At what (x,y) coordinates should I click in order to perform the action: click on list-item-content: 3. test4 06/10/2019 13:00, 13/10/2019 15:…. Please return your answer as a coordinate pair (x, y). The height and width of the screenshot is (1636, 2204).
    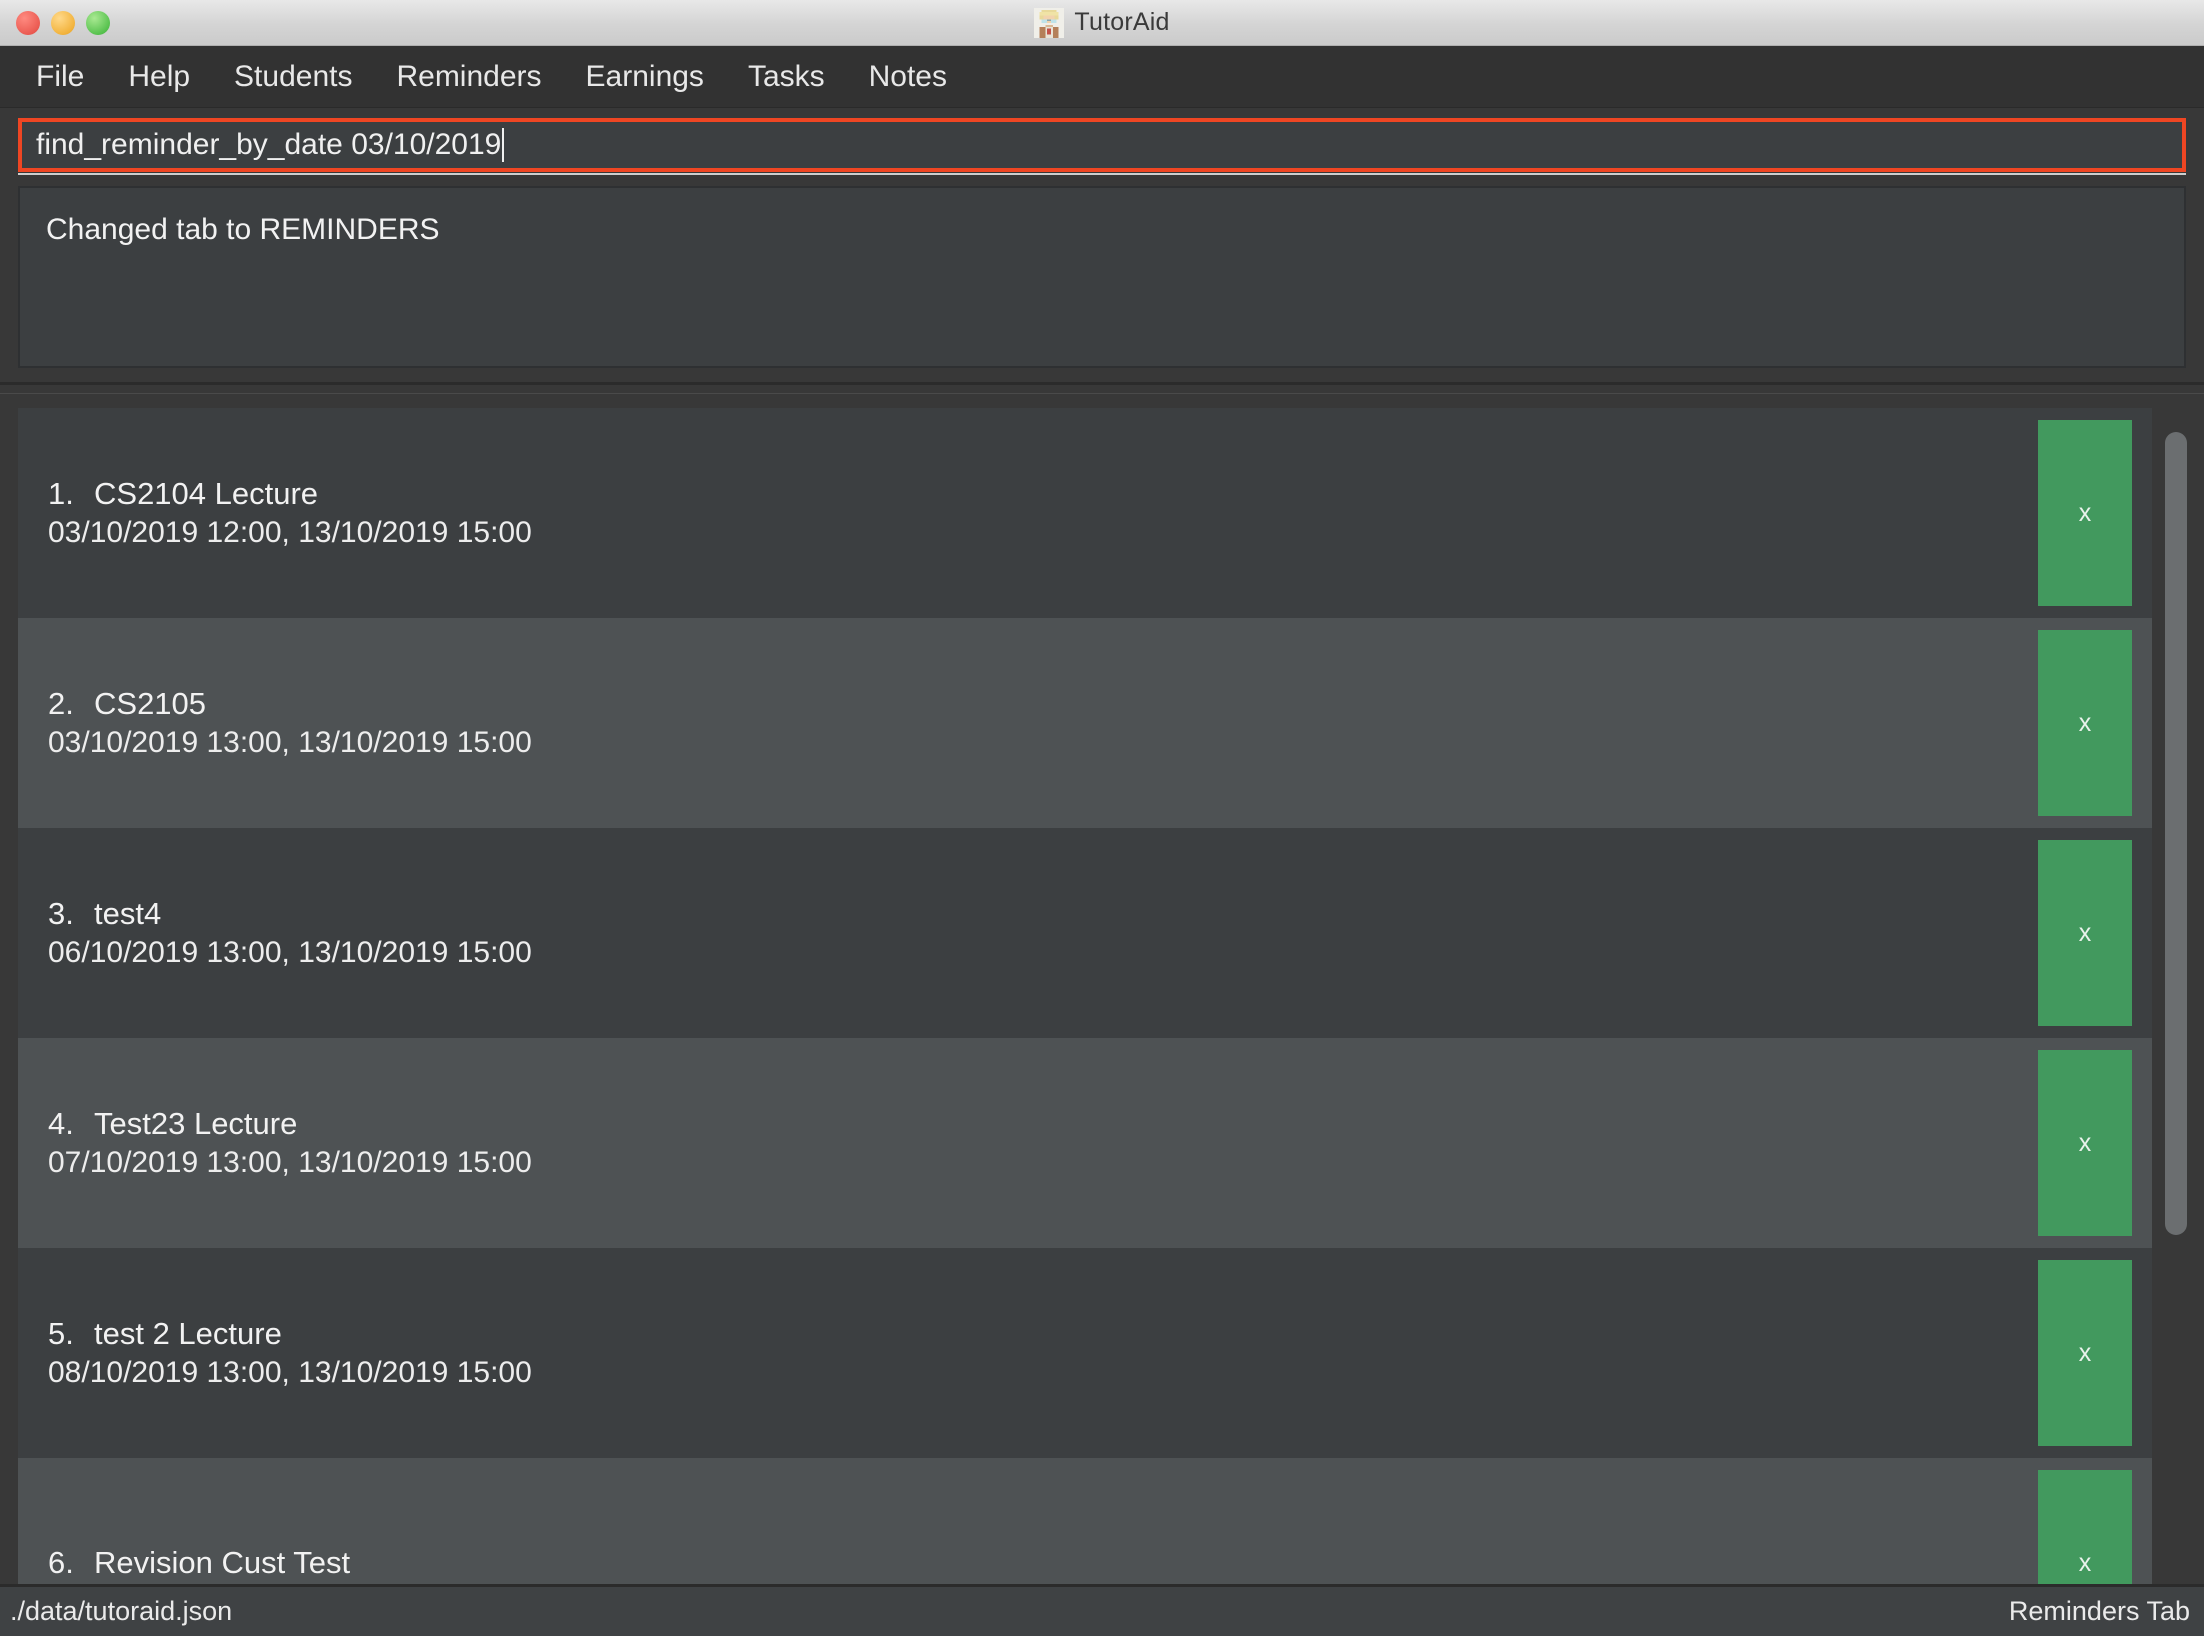
    Looking at the image, I should click on (1028, 933).